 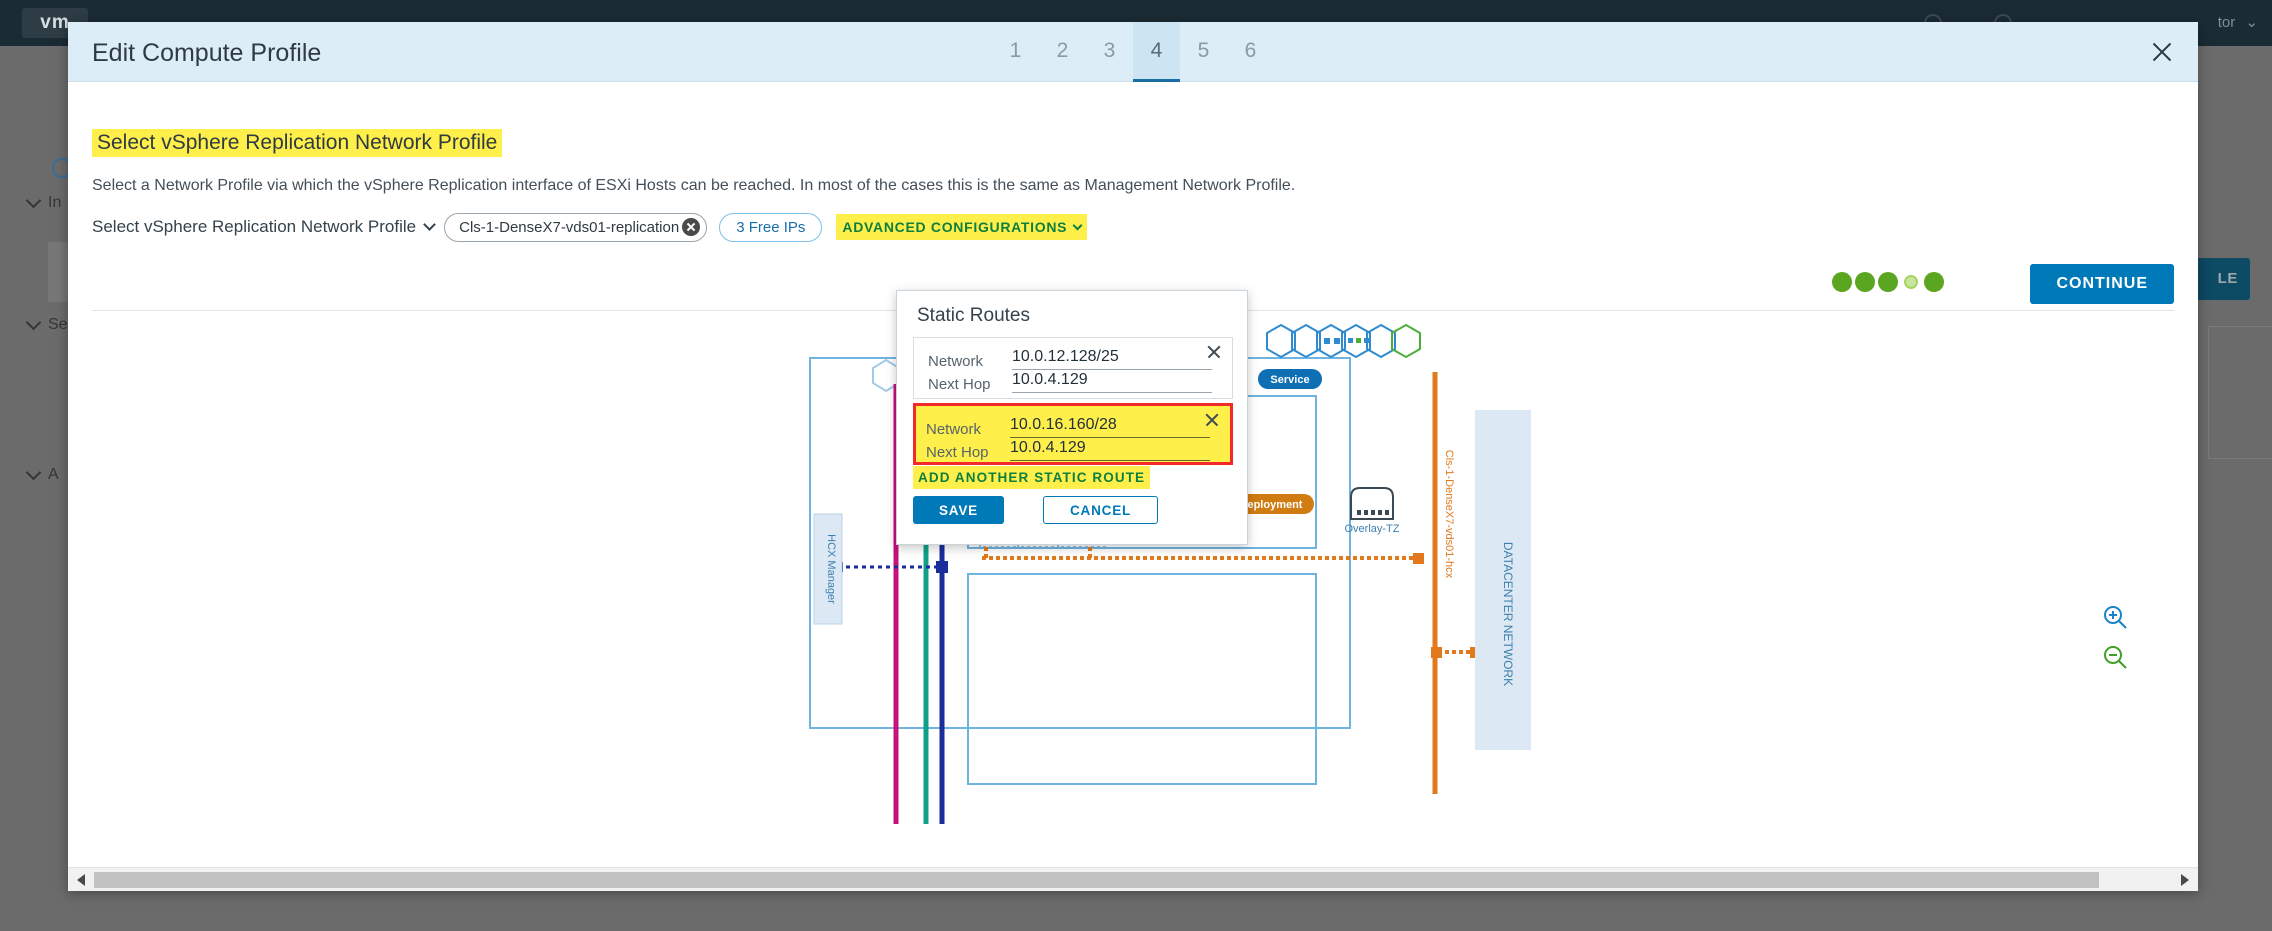 I want to click on chevron-down-icon: ⌄, so click(x=2251, y=22).